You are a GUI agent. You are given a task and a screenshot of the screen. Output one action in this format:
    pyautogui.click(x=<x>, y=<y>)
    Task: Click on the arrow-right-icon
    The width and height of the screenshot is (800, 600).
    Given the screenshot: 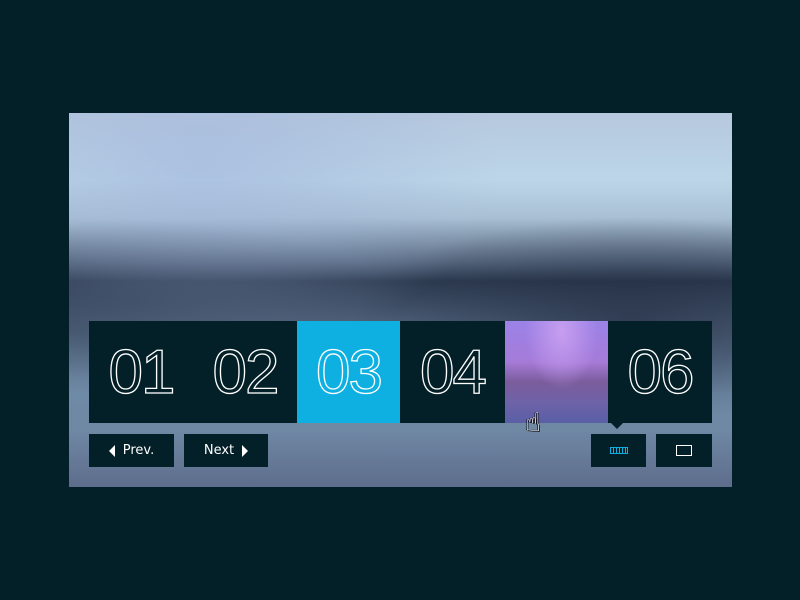 What is the action you would take?
    pyautogui.click(x=245, y=450)
    